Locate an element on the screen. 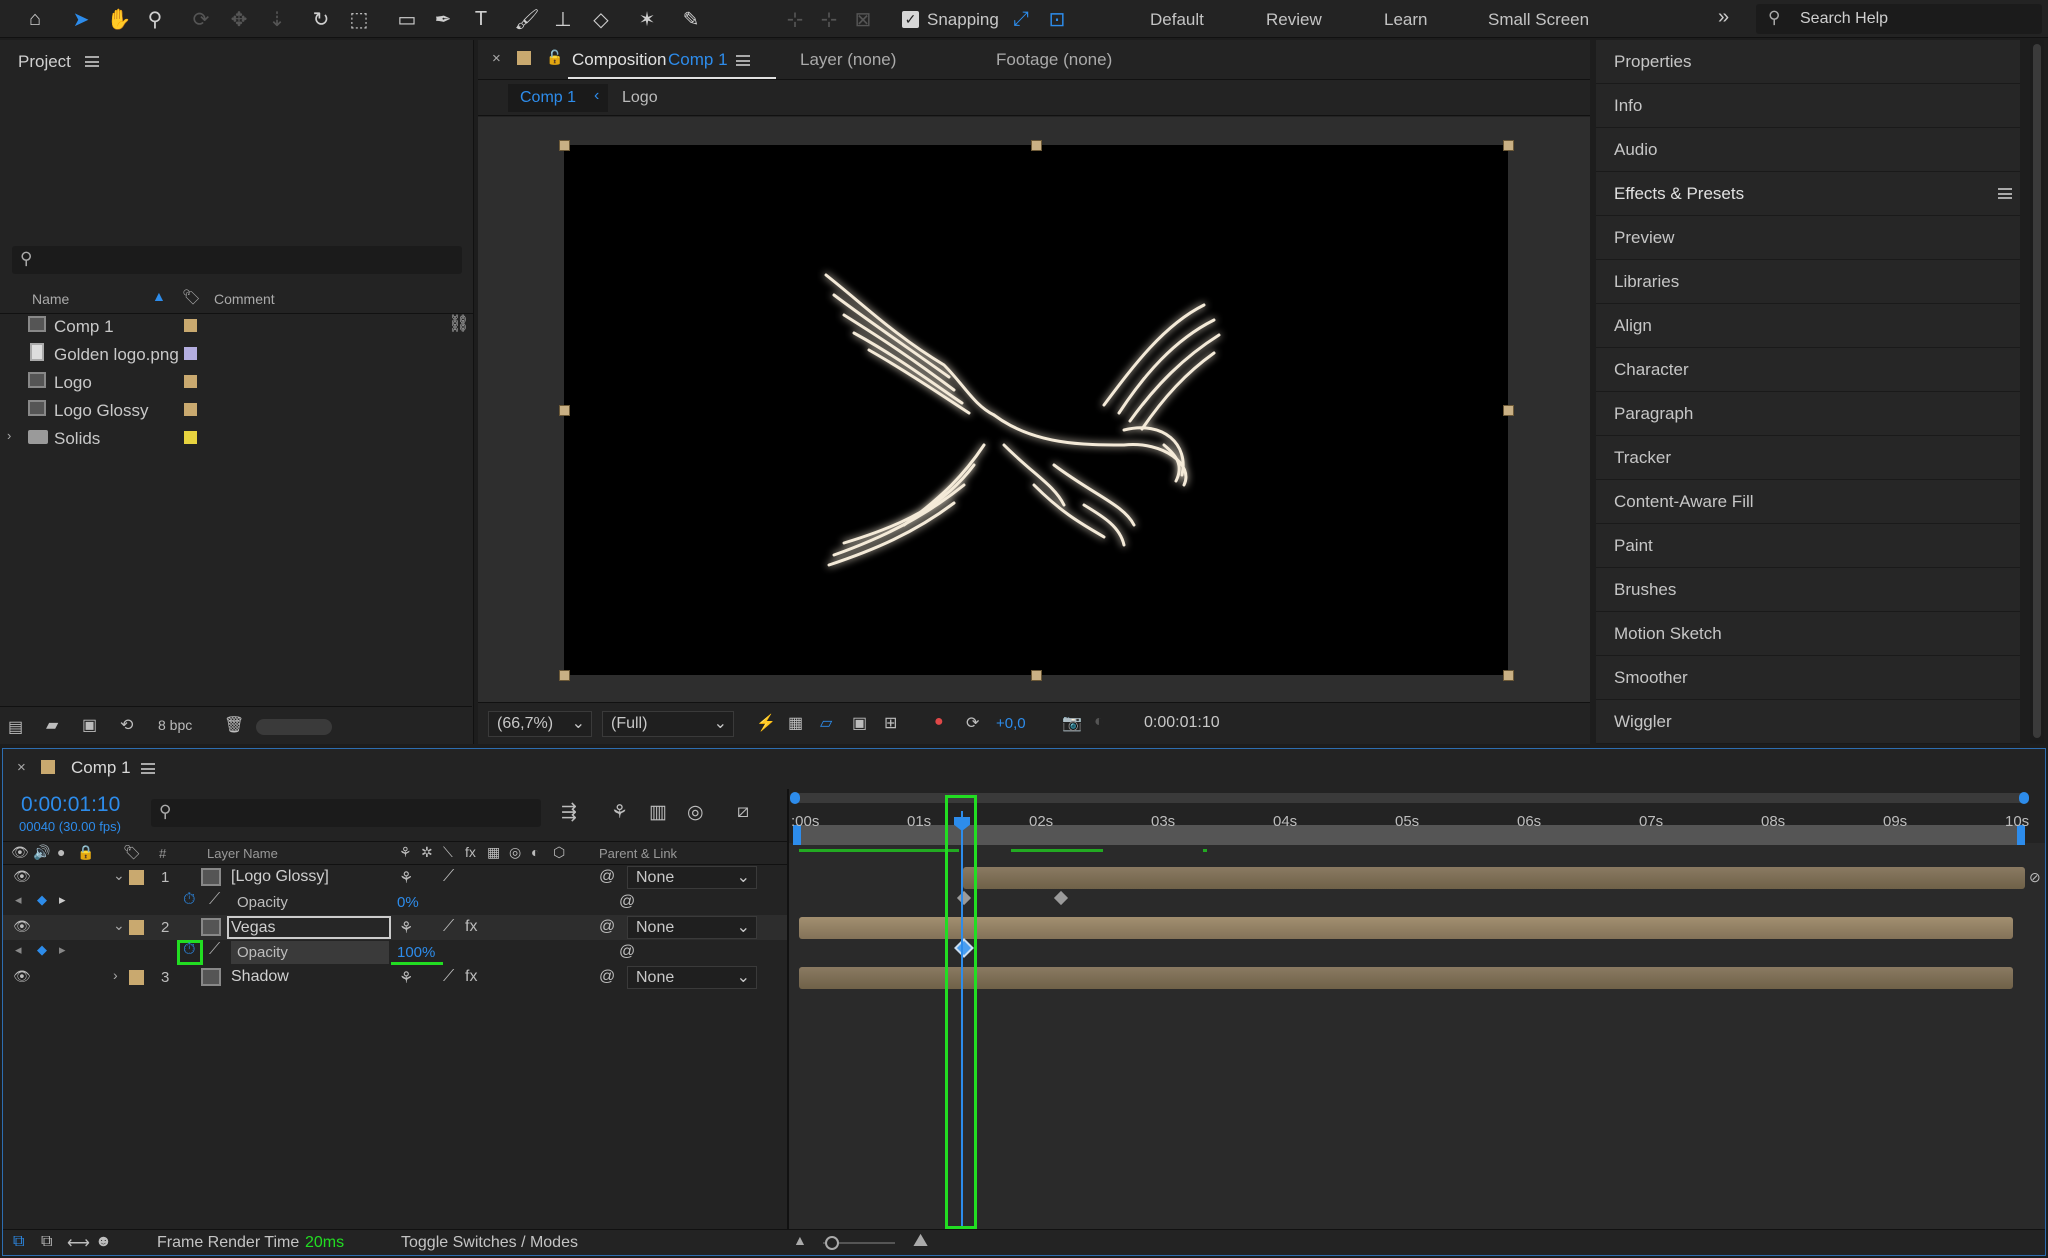 This screenshot has width=2048, height=1258. libraries-panel-tab: Libraries is located at coordinates (1808, 282).